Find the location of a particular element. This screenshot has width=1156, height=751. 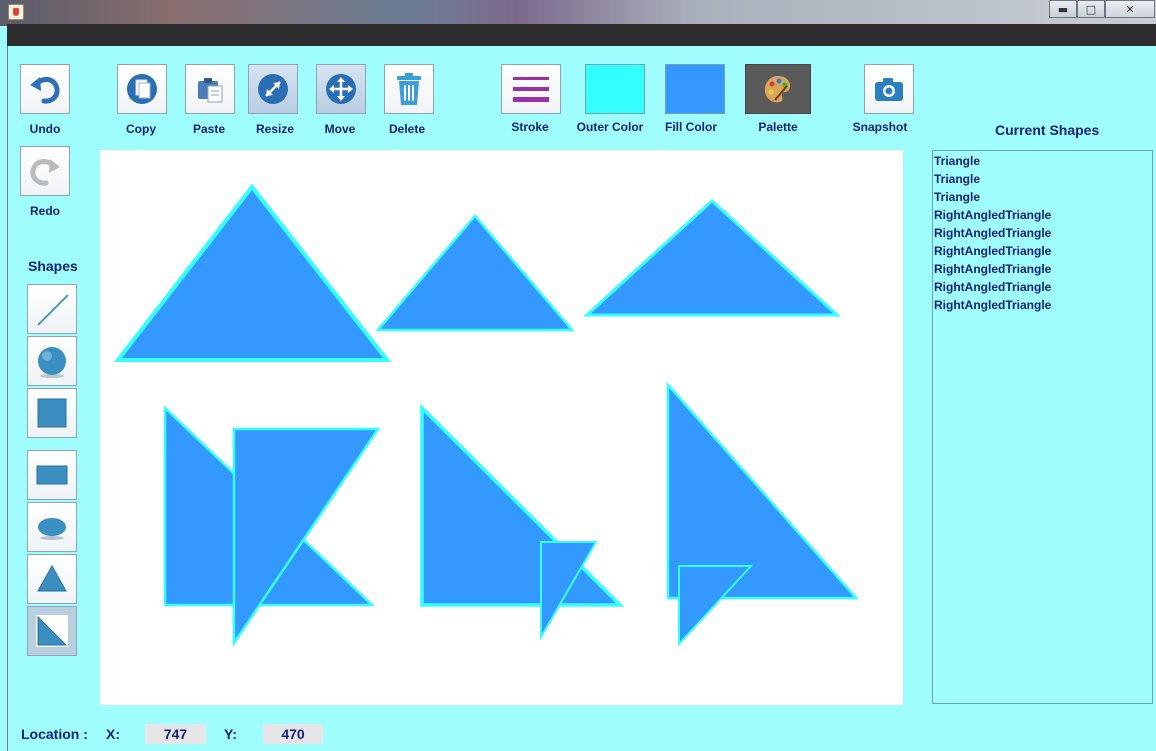

ellipse-icon is located at coordinates (52, 529).